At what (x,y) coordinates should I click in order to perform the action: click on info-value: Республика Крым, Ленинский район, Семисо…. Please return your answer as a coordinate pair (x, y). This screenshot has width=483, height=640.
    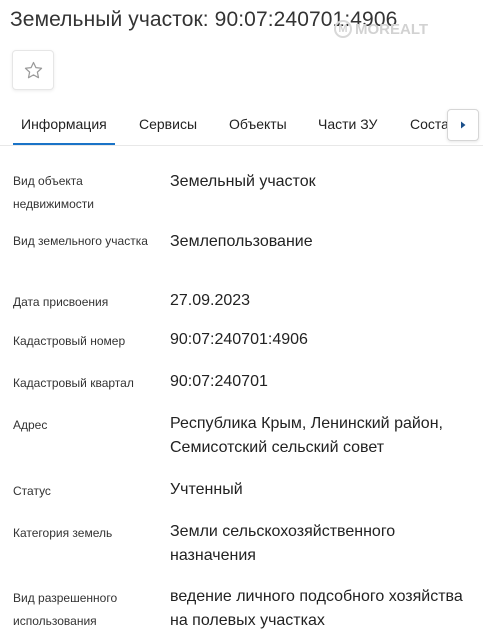
    Looking at the image, I should click on (306, 435).